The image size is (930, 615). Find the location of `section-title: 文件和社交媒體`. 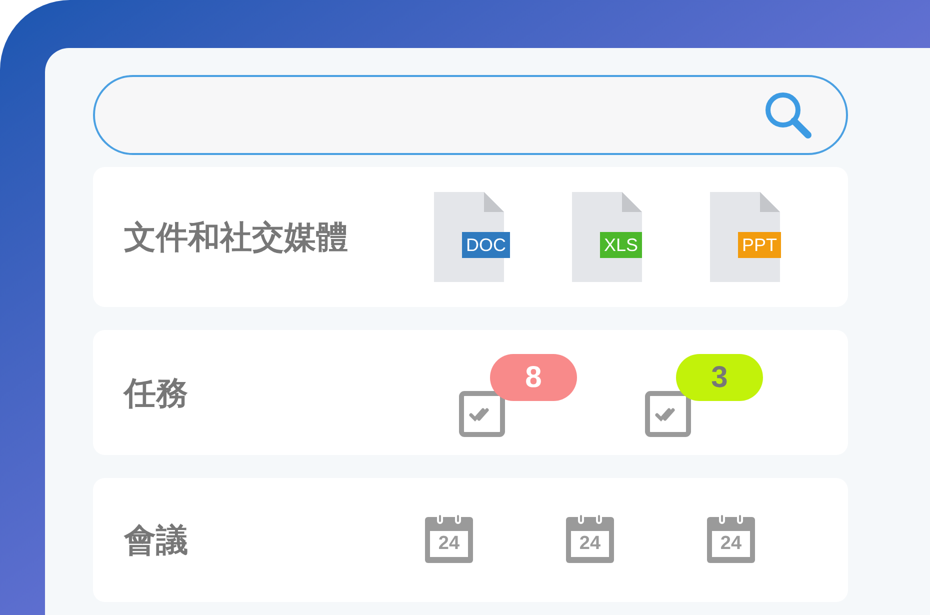

section-title: 文件和社交媒體 is located at coordinates (236, 237).